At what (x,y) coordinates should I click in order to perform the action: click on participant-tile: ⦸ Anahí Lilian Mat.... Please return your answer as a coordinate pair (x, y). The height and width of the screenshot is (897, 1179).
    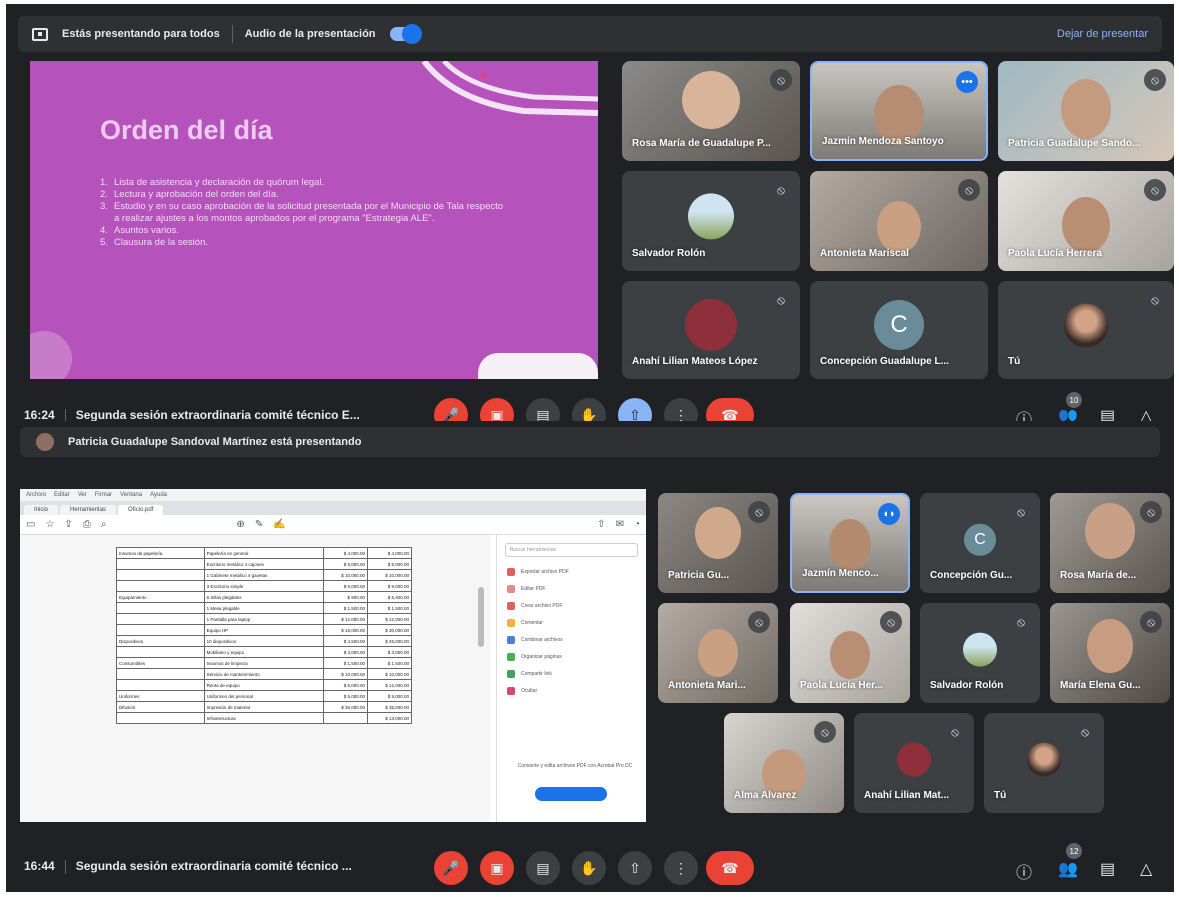
    Looking at the image, I should click on (914, 763).